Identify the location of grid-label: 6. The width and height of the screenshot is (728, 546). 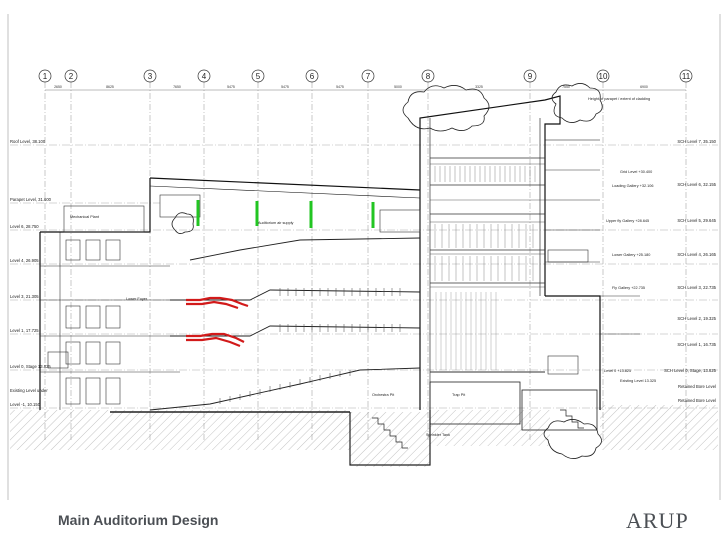
(312, 76).